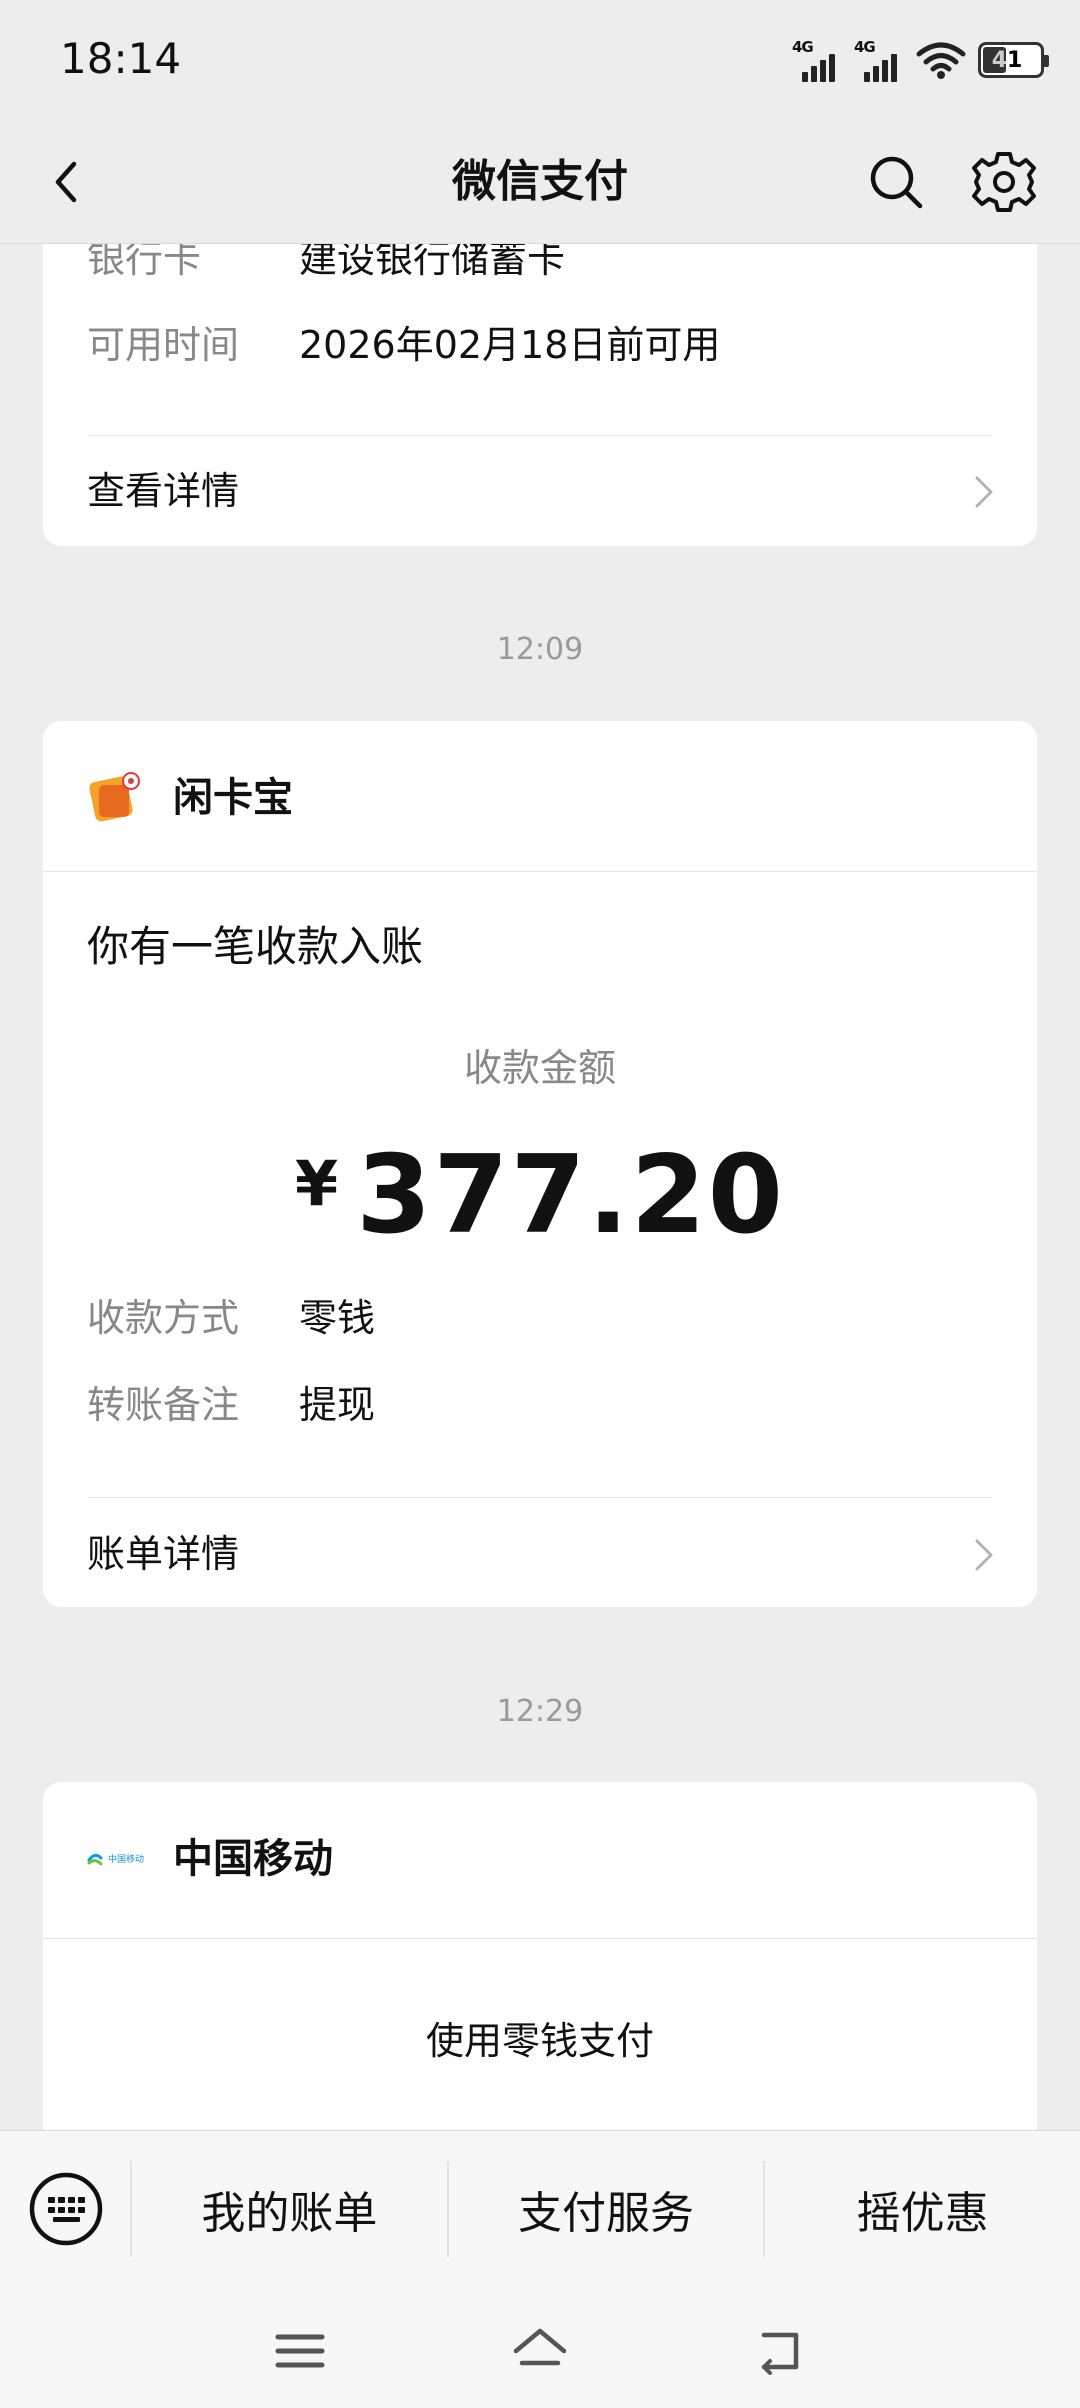  I want to click on menu-tabs: 我的账单 支付服务 摇优惠, so click(605, 2209).